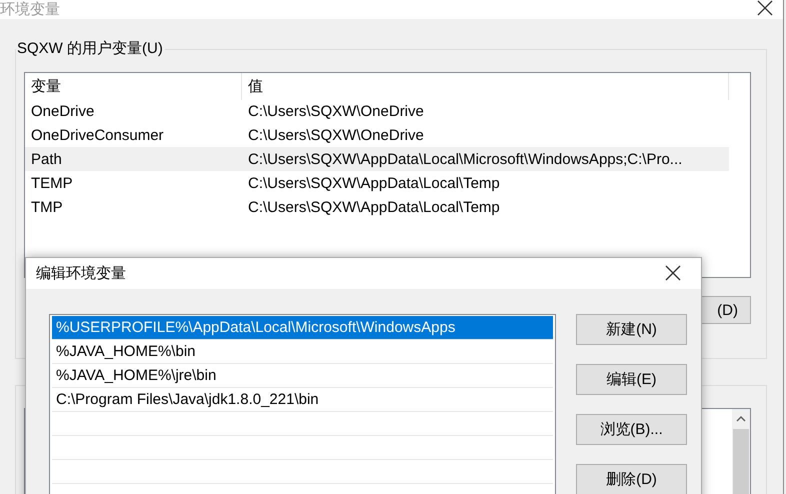 This screenshot has height=494, width=786. I want to click on variable-name: OneDriveConsumer, so click(97, 135).